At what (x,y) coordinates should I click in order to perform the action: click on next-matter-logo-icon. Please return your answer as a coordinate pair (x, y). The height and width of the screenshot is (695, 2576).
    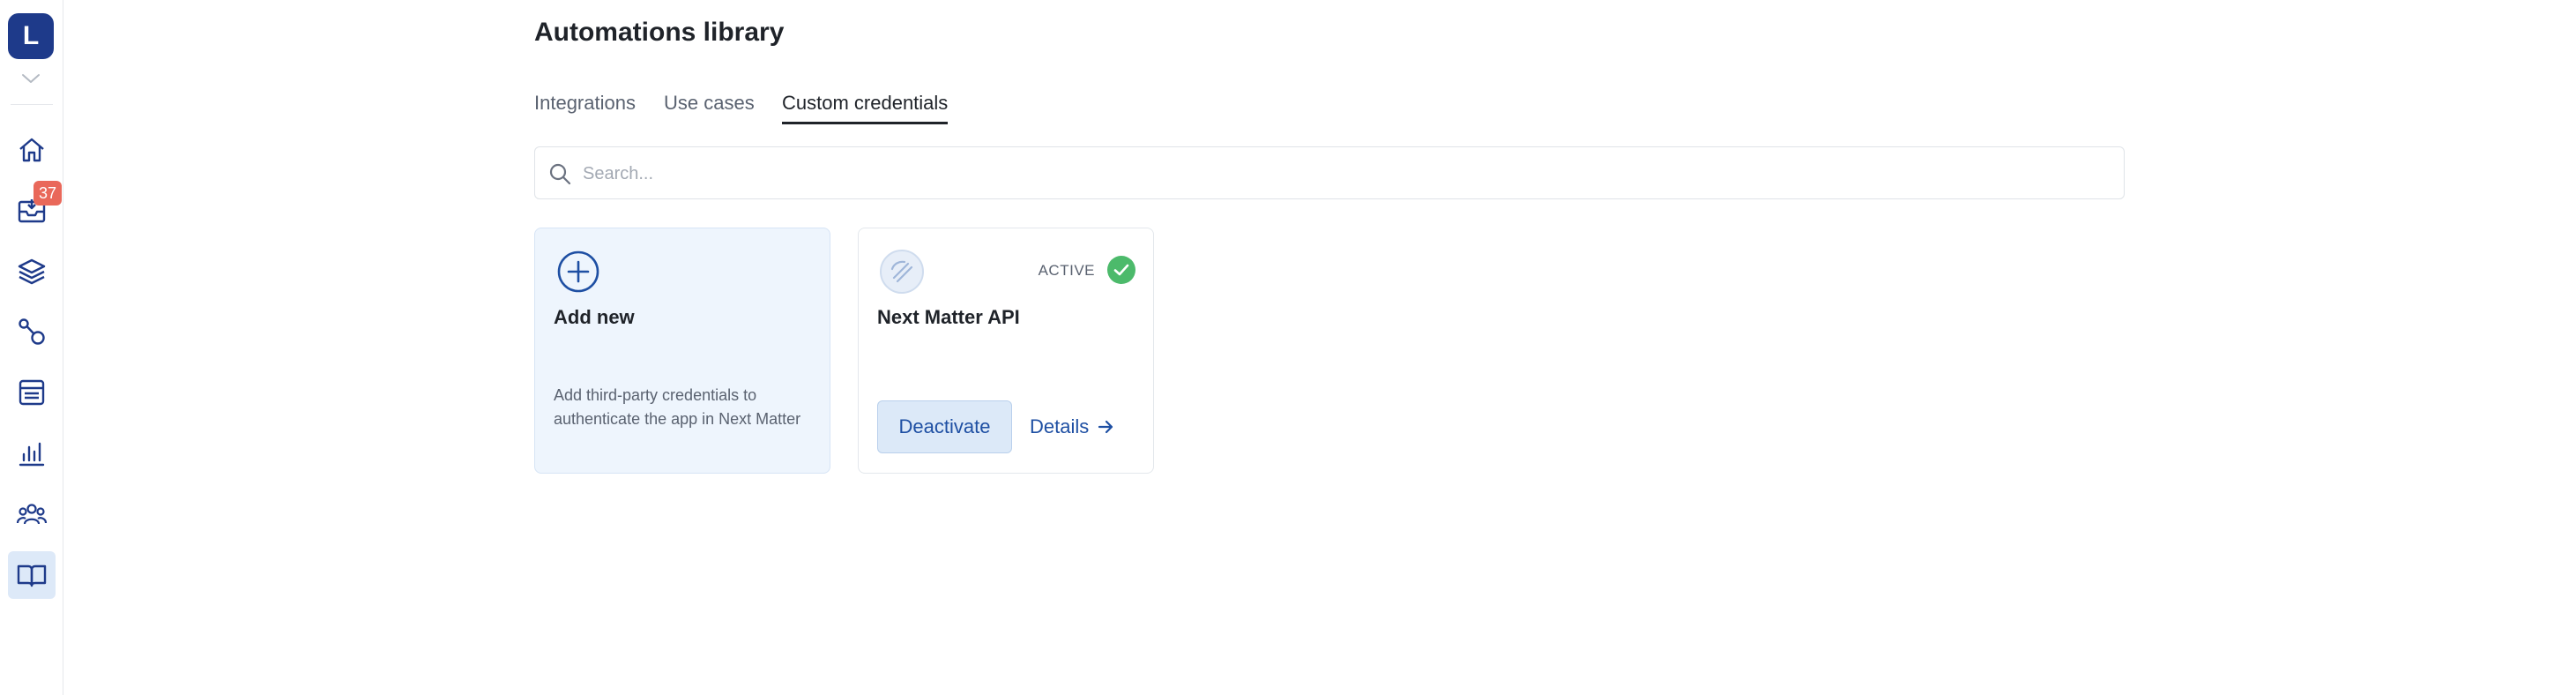
    Looking at the image, I should click on (901, 271).